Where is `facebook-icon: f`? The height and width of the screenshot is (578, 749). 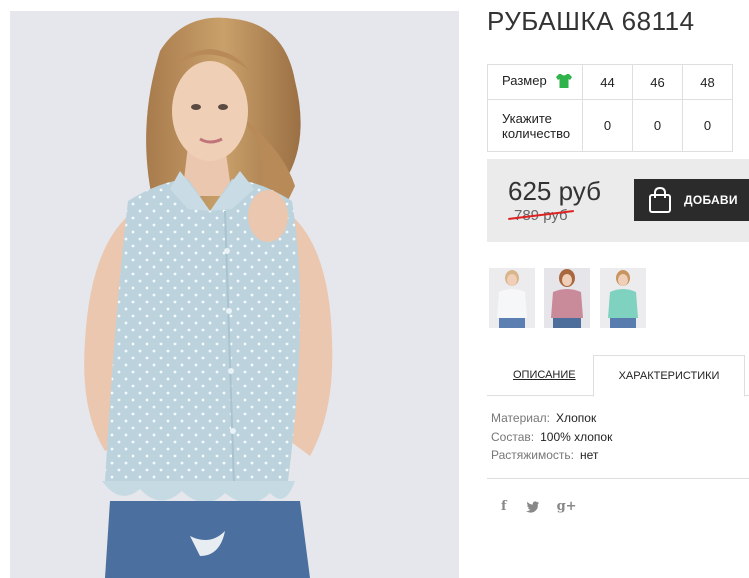 facebook-icon: f is located at coordinates (504, 506).